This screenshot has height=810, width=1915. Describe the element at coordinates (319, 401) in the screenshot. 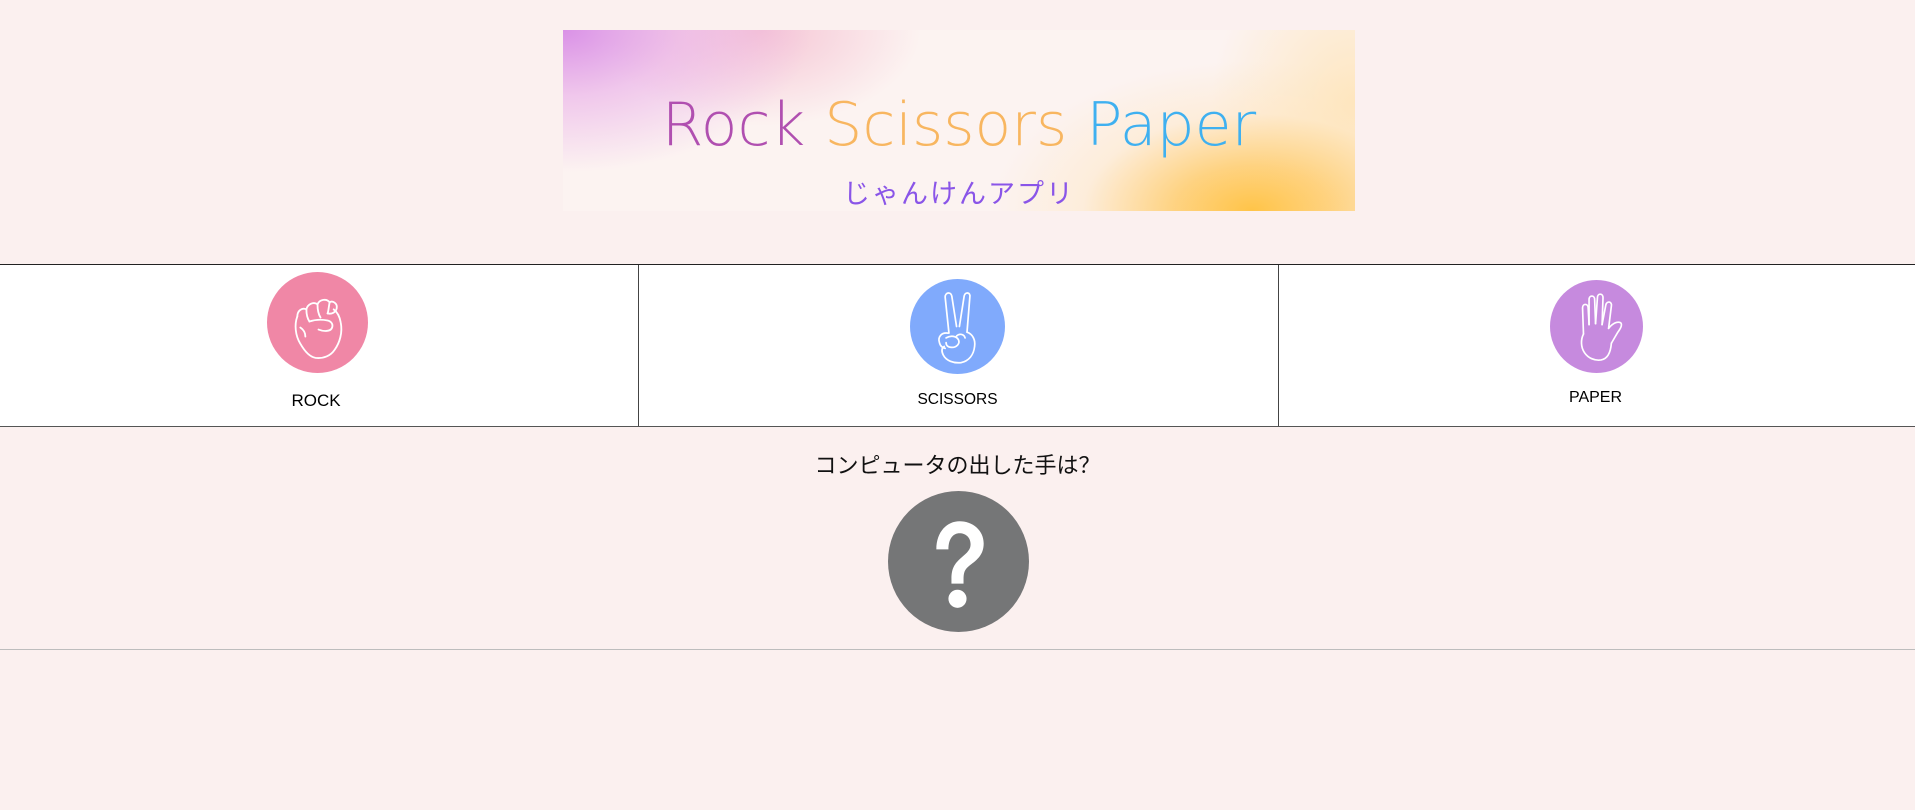

I see `rock-label: ROCK` at that location.